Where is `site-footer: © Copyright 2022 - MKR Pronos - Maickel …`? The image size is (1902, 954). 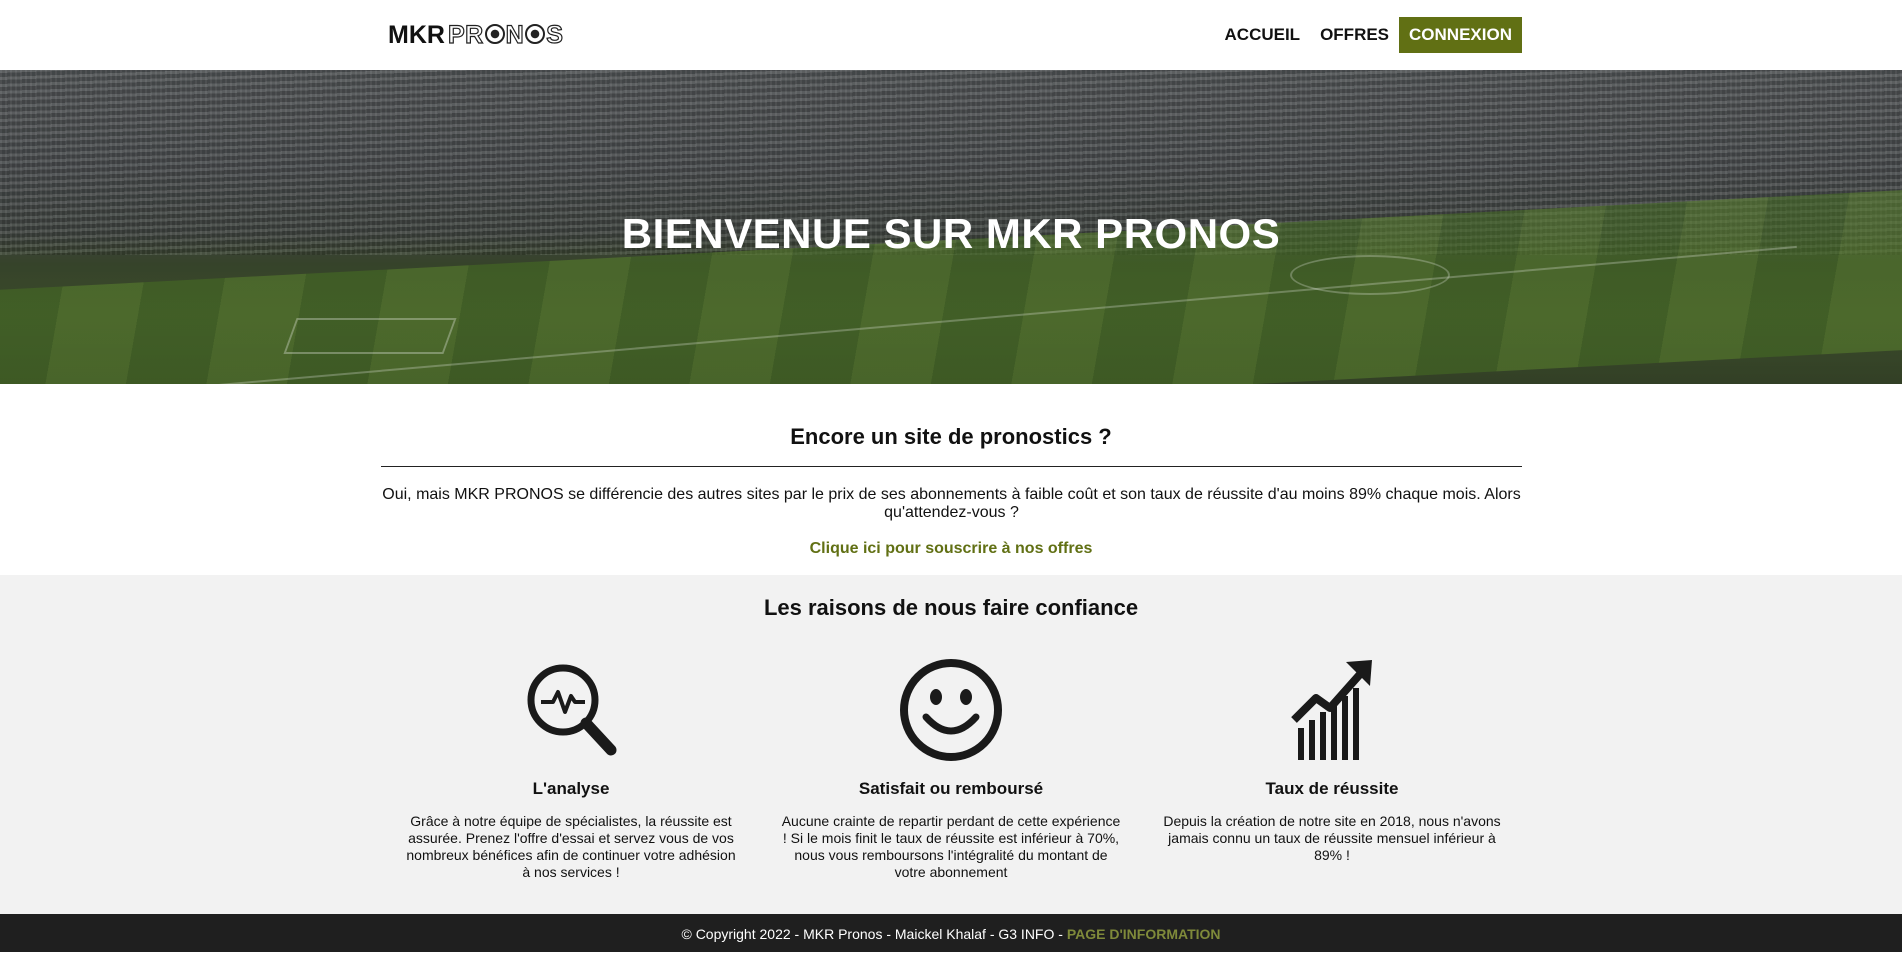 site-footer: © Copyright 2022 - MKR Pronos - Maickel … is located at coordinates (951, 933).